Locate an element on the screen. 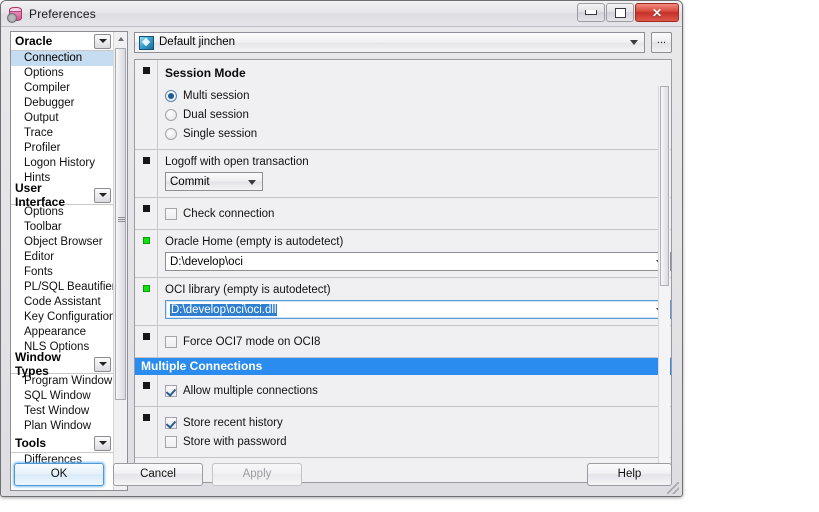 The image size is (819, 512). logoff-label: Logoff with open transaction is located at coordinates (237, 162).